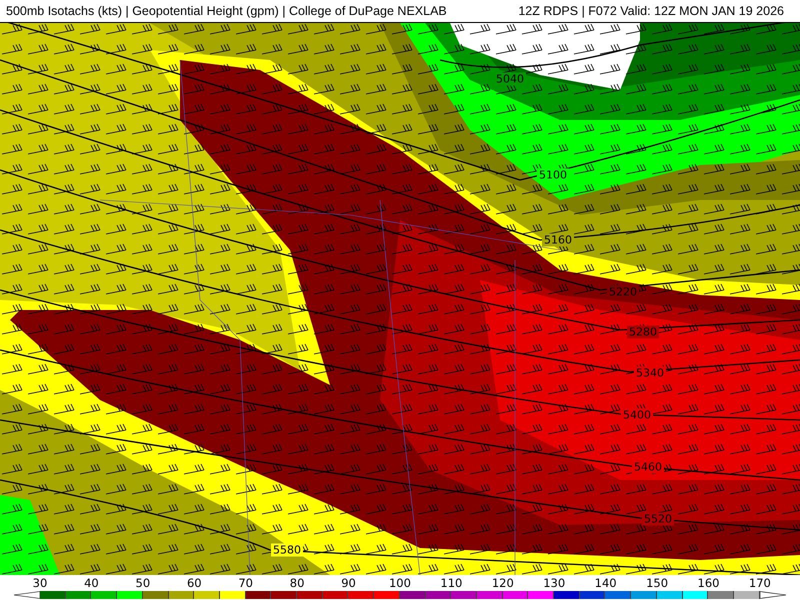 This screenshot has height=600, width=800. What do you see at coordinates (27, 595) in the screenshot?
I see `arrow-left-icon` at bounding box center [27, 595].